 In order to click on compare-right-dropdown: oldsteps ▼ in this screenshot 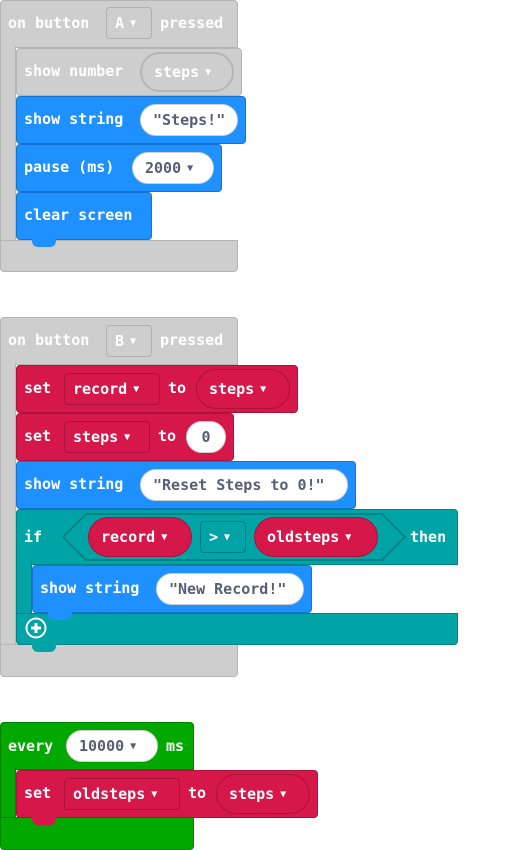, I will do `click(316, 537)`.